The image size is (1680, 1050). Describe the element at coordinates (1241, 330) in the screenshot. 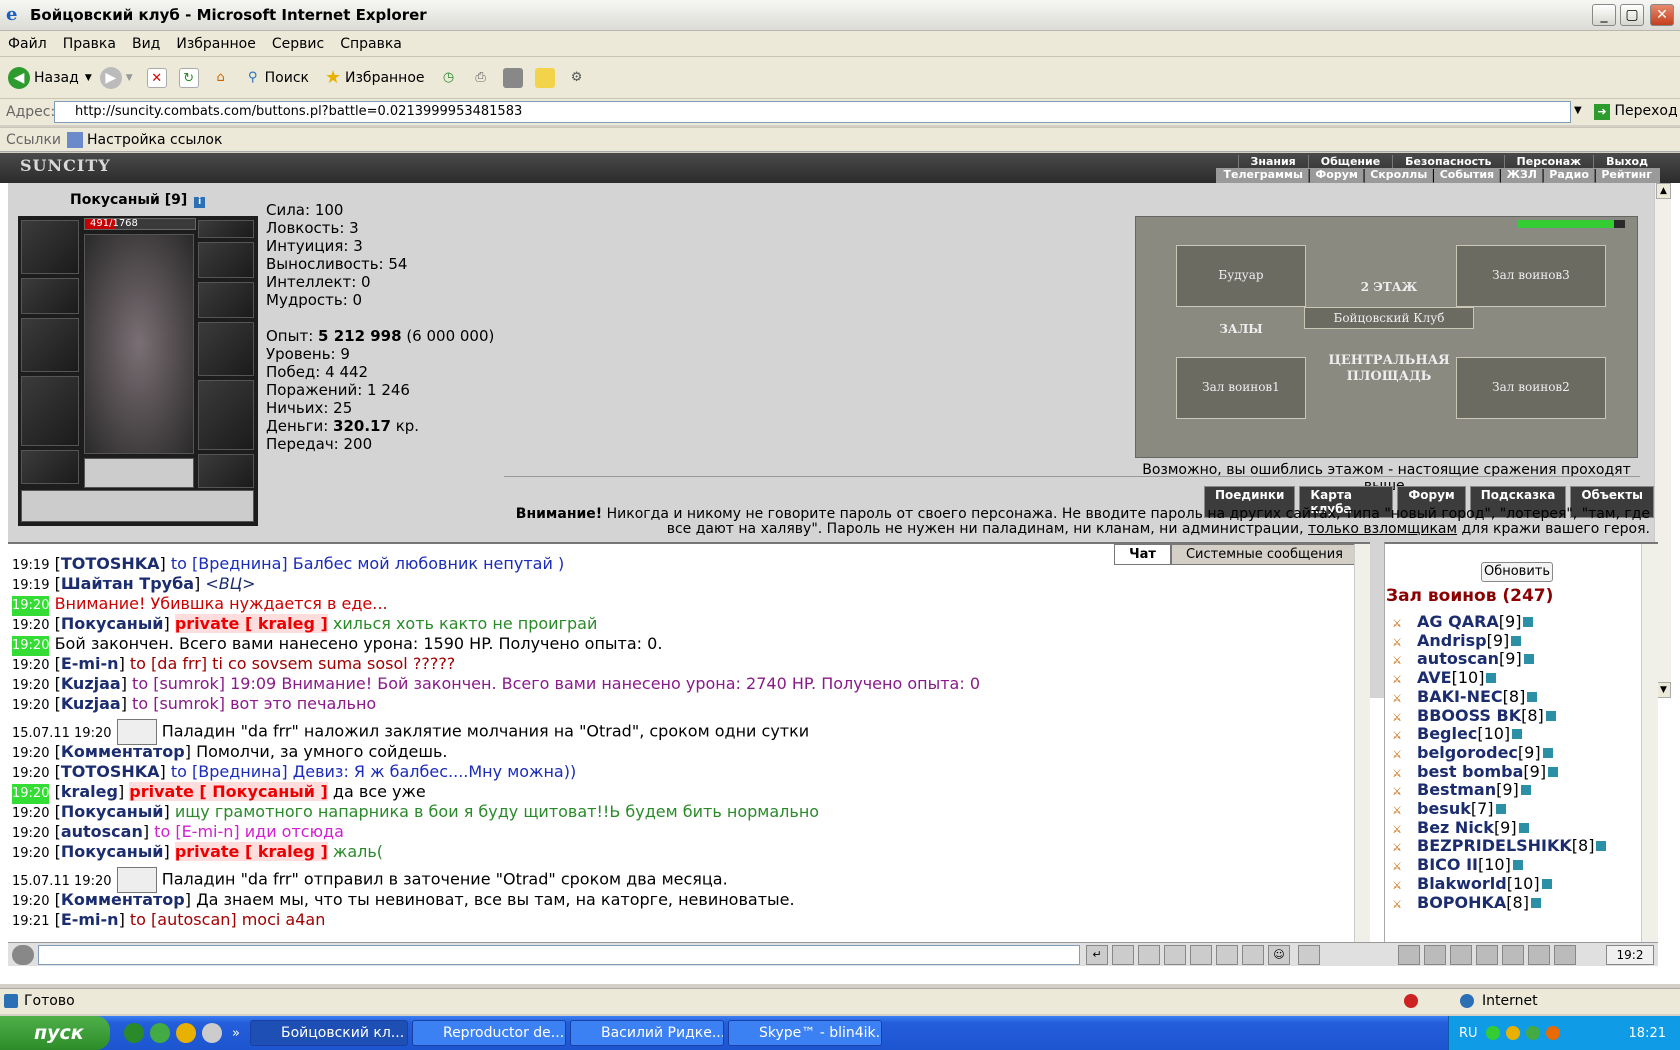

I see `room-halls: ЗАЛЫ` at that location.